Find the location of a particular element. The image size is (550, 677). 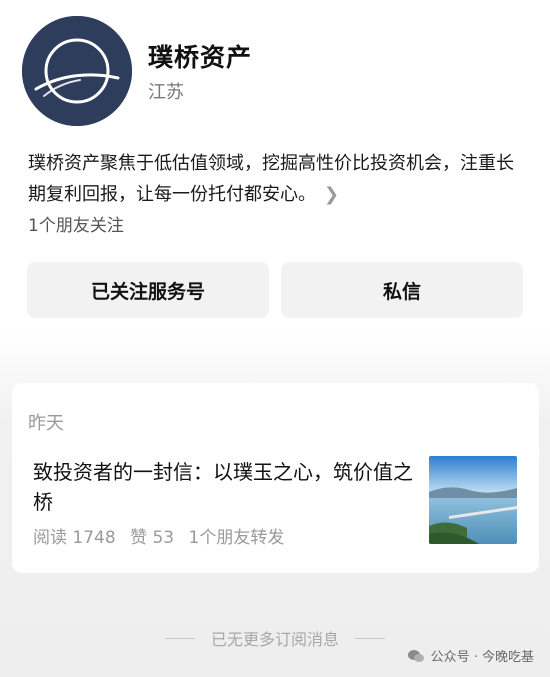

read-count: 阅读 1748 is located at coordinates (74, 538).